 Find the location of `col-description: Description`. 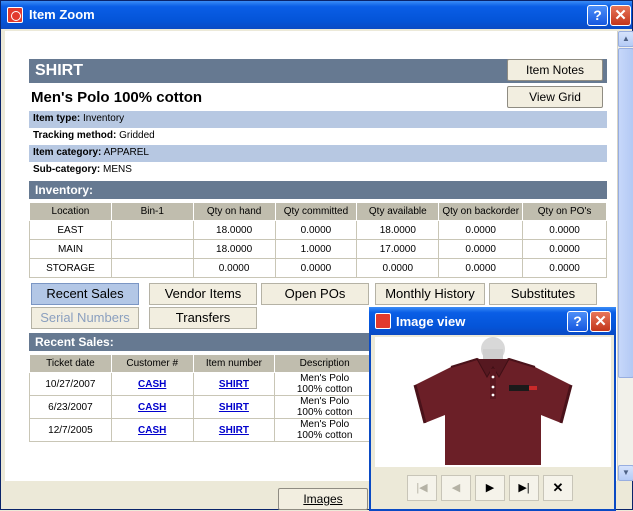

col-description: Description is located at coordinates (324, 363).